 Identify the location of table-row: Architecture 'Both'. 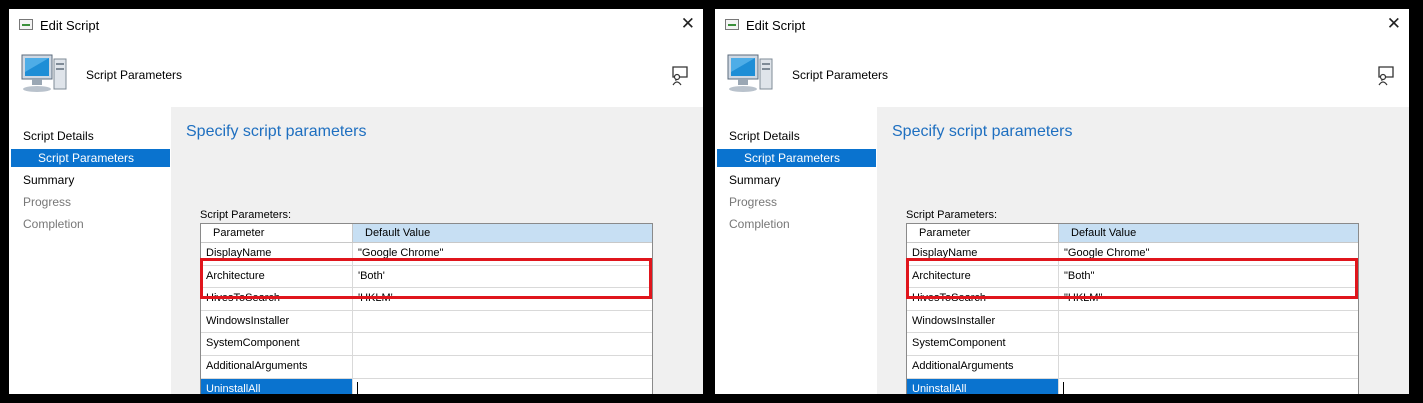
(426, 277).